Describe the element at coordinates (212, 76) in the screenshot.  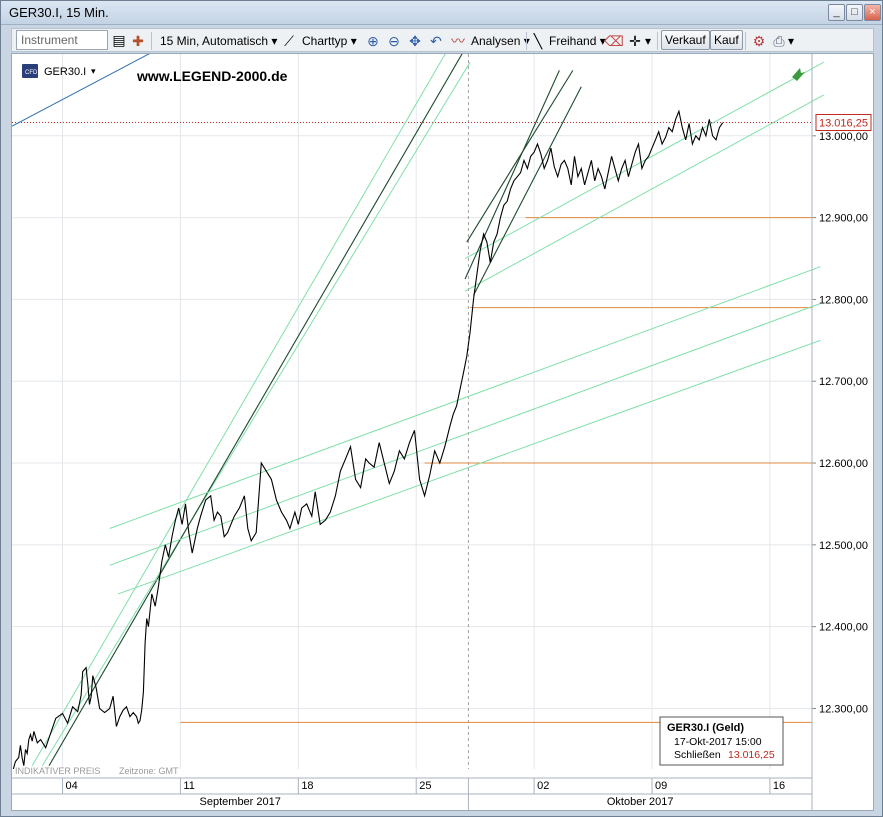
I see `watermark-text: www.LEGEND-2000.de` at that location.